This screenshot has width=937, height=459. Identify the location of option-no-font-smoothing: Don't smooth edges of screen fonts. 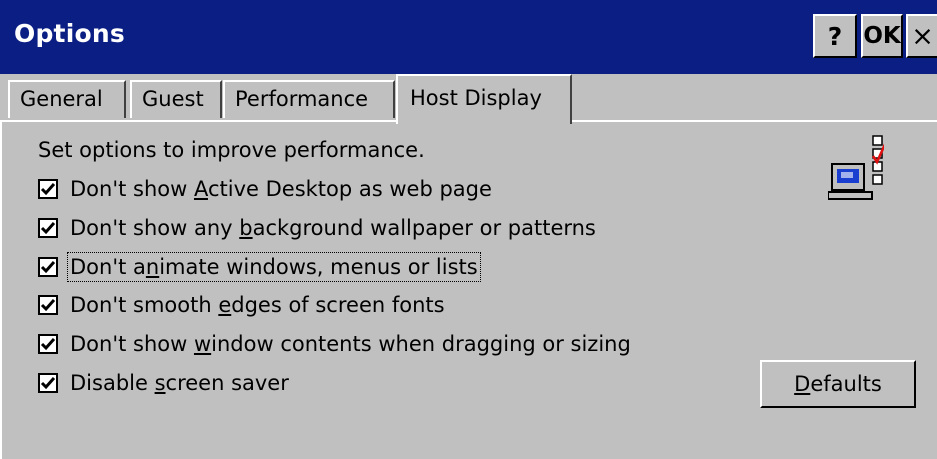
(241, 305).